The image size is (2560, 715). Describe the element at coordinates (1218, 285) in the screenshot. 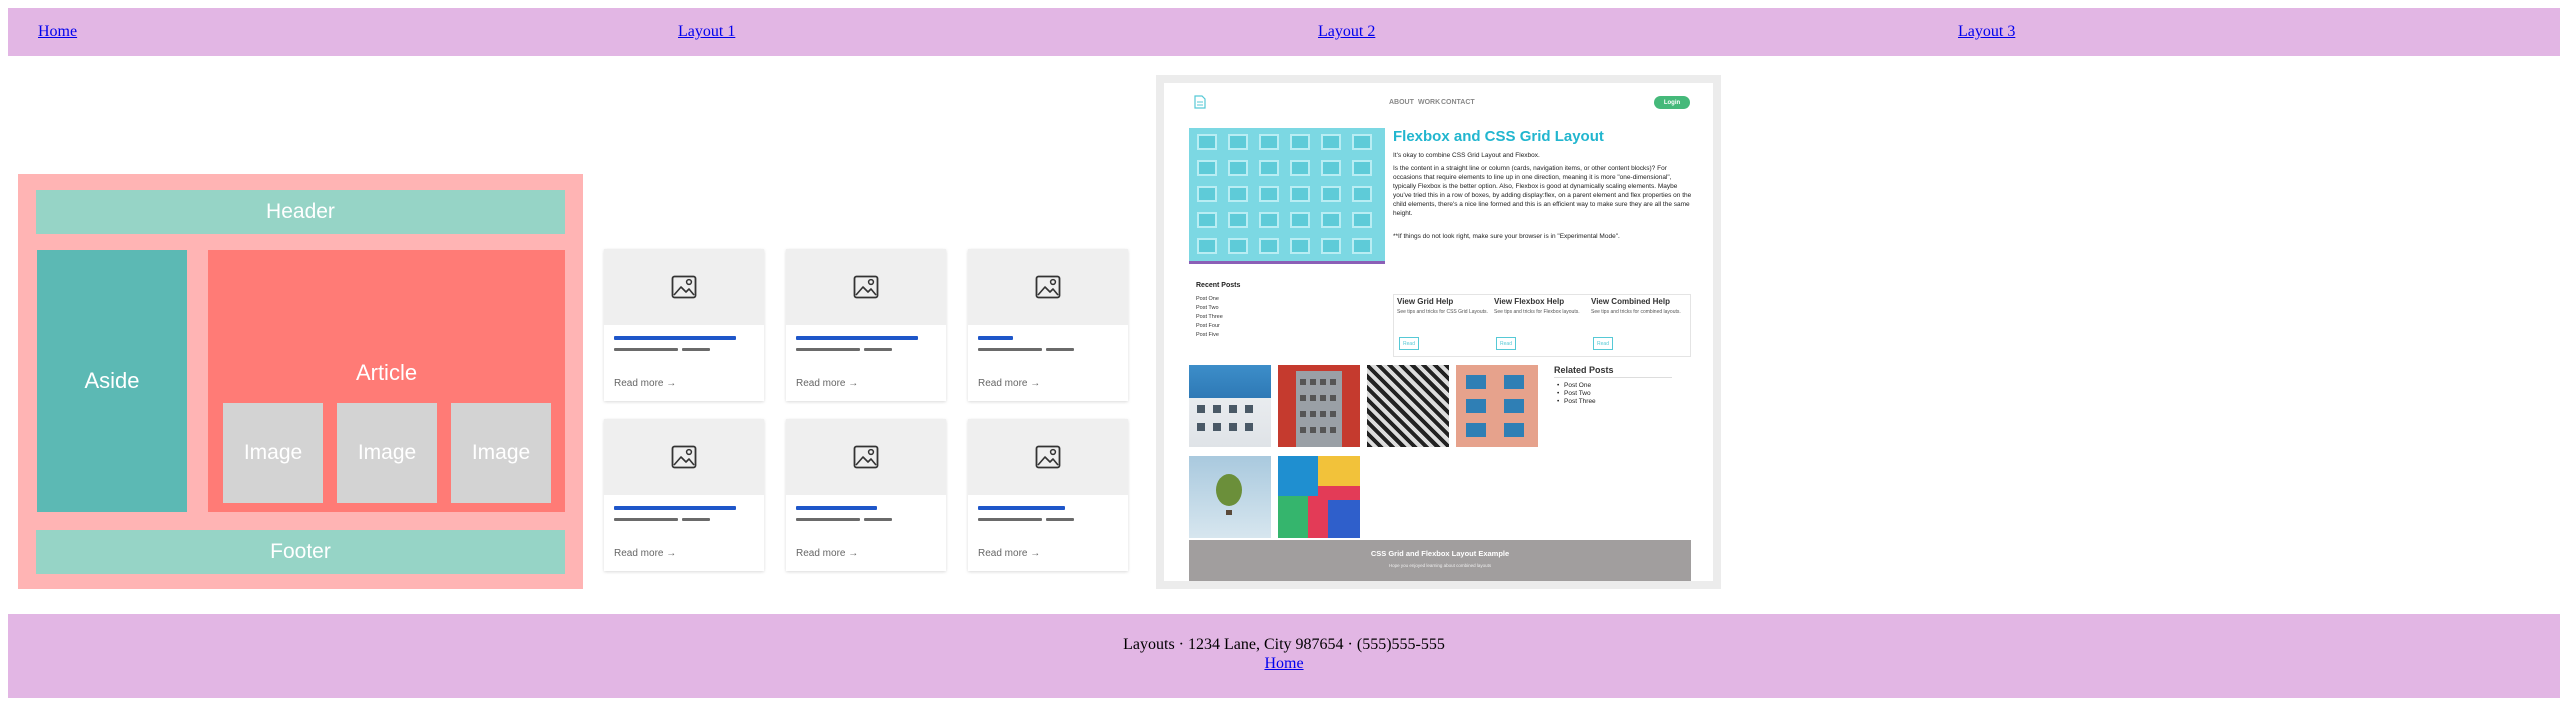

I see `recent-posts-title: Recent Posts` at that location.